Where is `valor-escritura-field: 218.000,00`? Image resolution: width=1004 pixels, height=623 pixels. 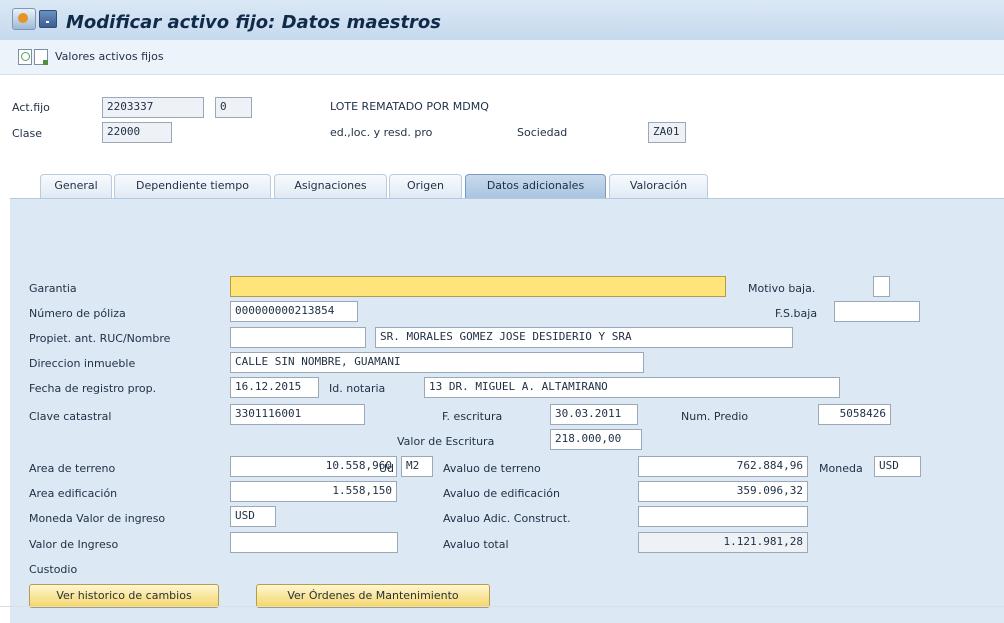 valor-escritura-field: 218.000,00 is located at coordinates (596, 439).